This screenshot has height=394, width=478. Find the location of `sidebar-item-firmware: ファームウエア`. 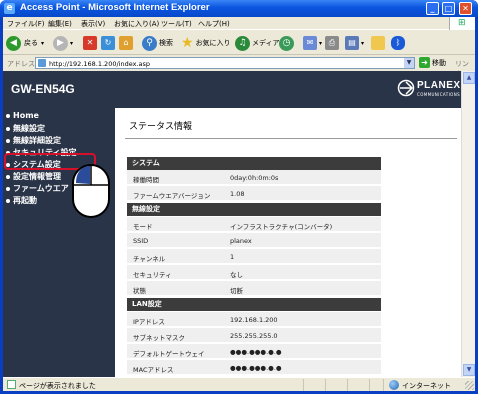

sidebar-item-firmware: ファームウエア is located at coordinates (37, 188).